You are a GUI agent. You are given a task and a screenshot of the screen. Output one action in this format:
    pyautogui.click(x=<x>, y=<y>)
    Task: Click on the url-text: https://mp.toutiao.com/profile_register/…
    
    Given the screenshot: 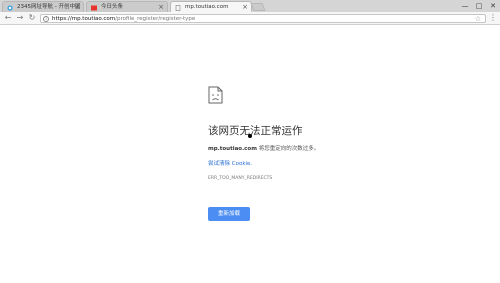 What is the action you would take?
    pyautogui.click(x=123, y=19)
    